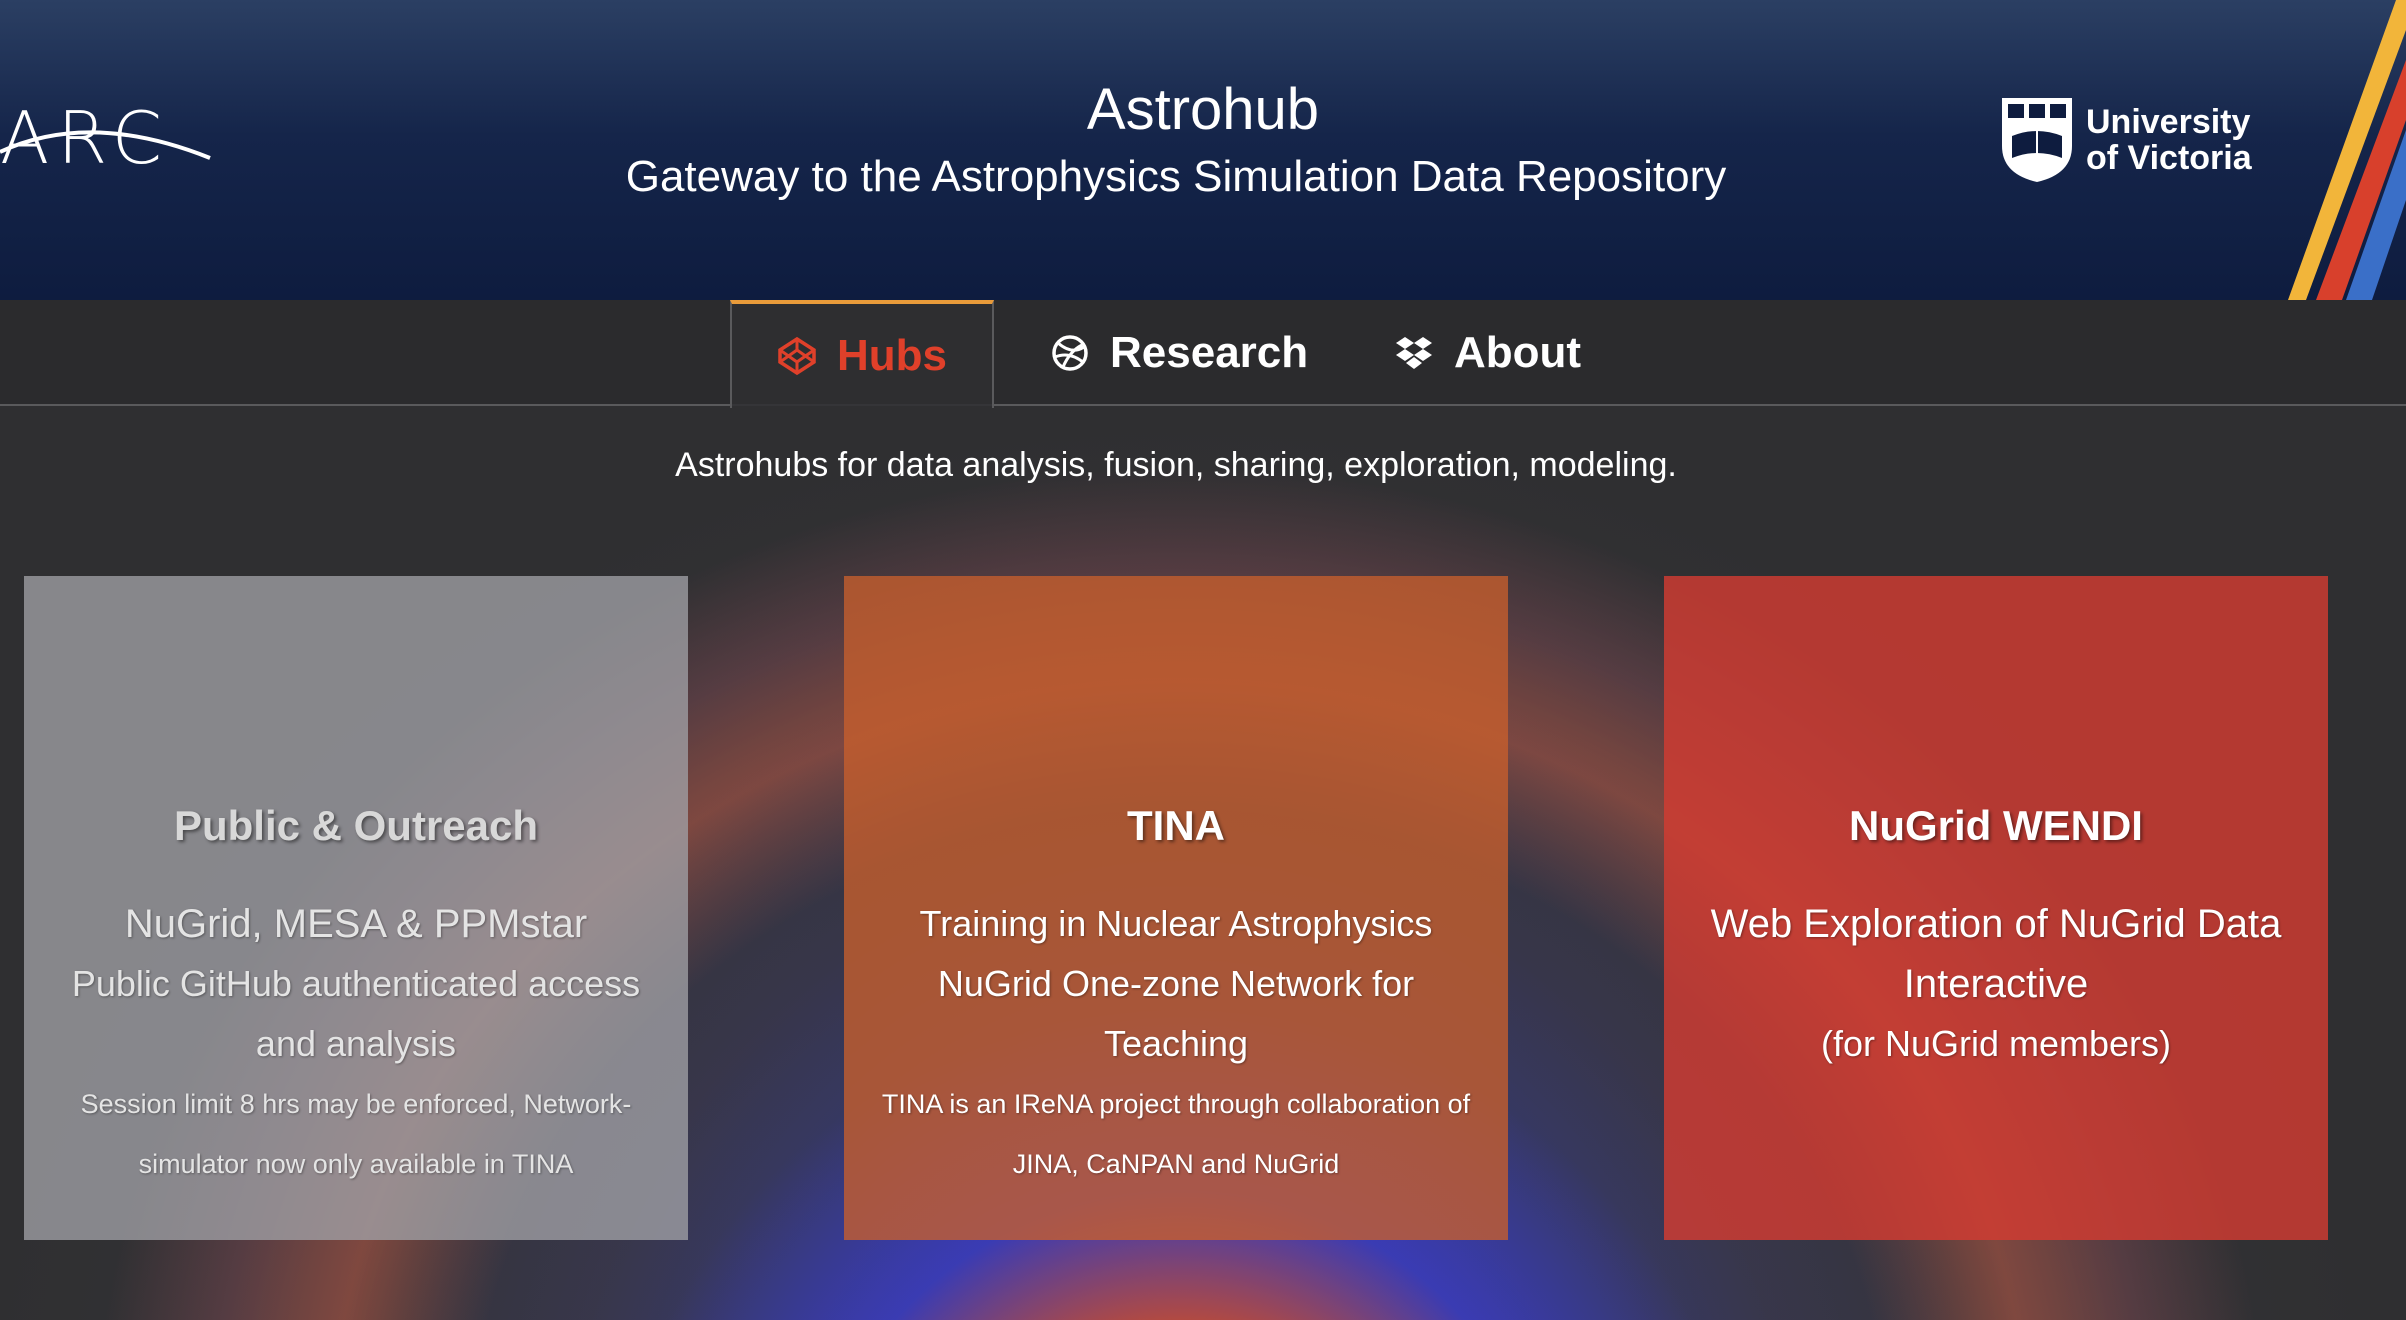 The height and width of the screenshot is (1320, 2406). I want to click on card-title: NuGrid WENDI, so click(1996, 825).